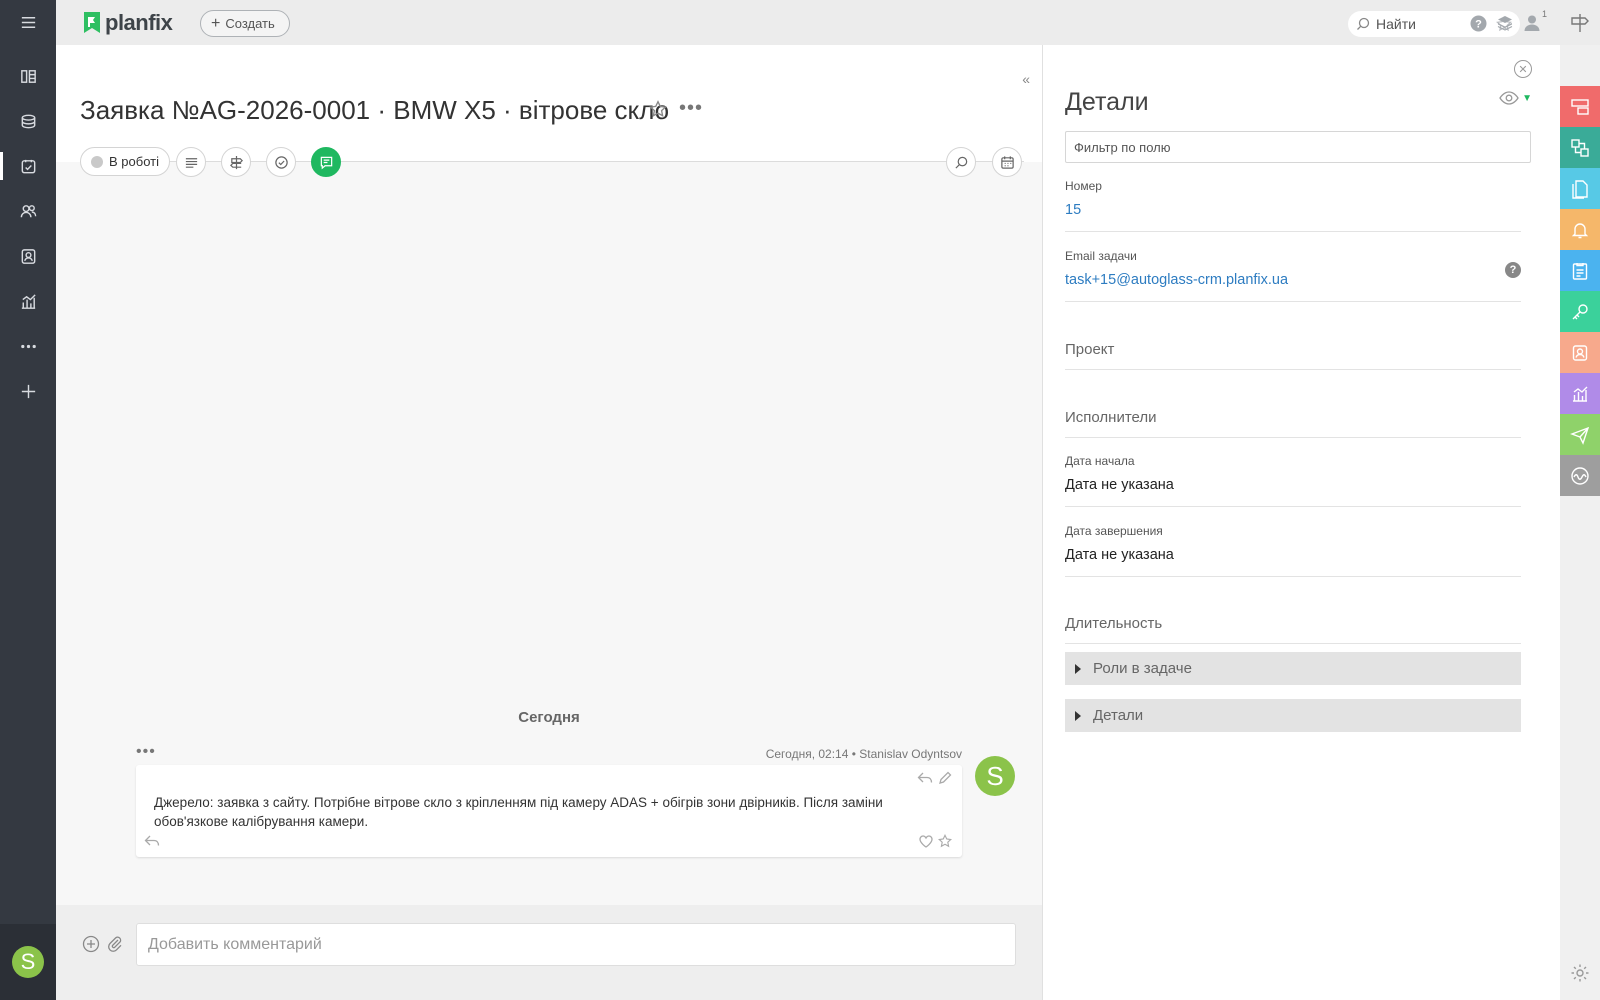  Describe the element at coordinates (1293, 629) in the screenshot. I see `field-duration: Длительность` at that location.